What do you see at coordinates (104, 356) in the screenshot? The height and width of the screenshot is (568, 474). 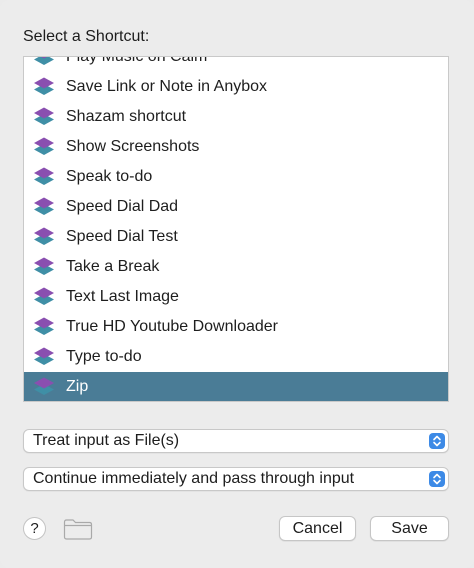 I see `shortcut-list-item-label: Type to-do` at bounding box center [104, 356].